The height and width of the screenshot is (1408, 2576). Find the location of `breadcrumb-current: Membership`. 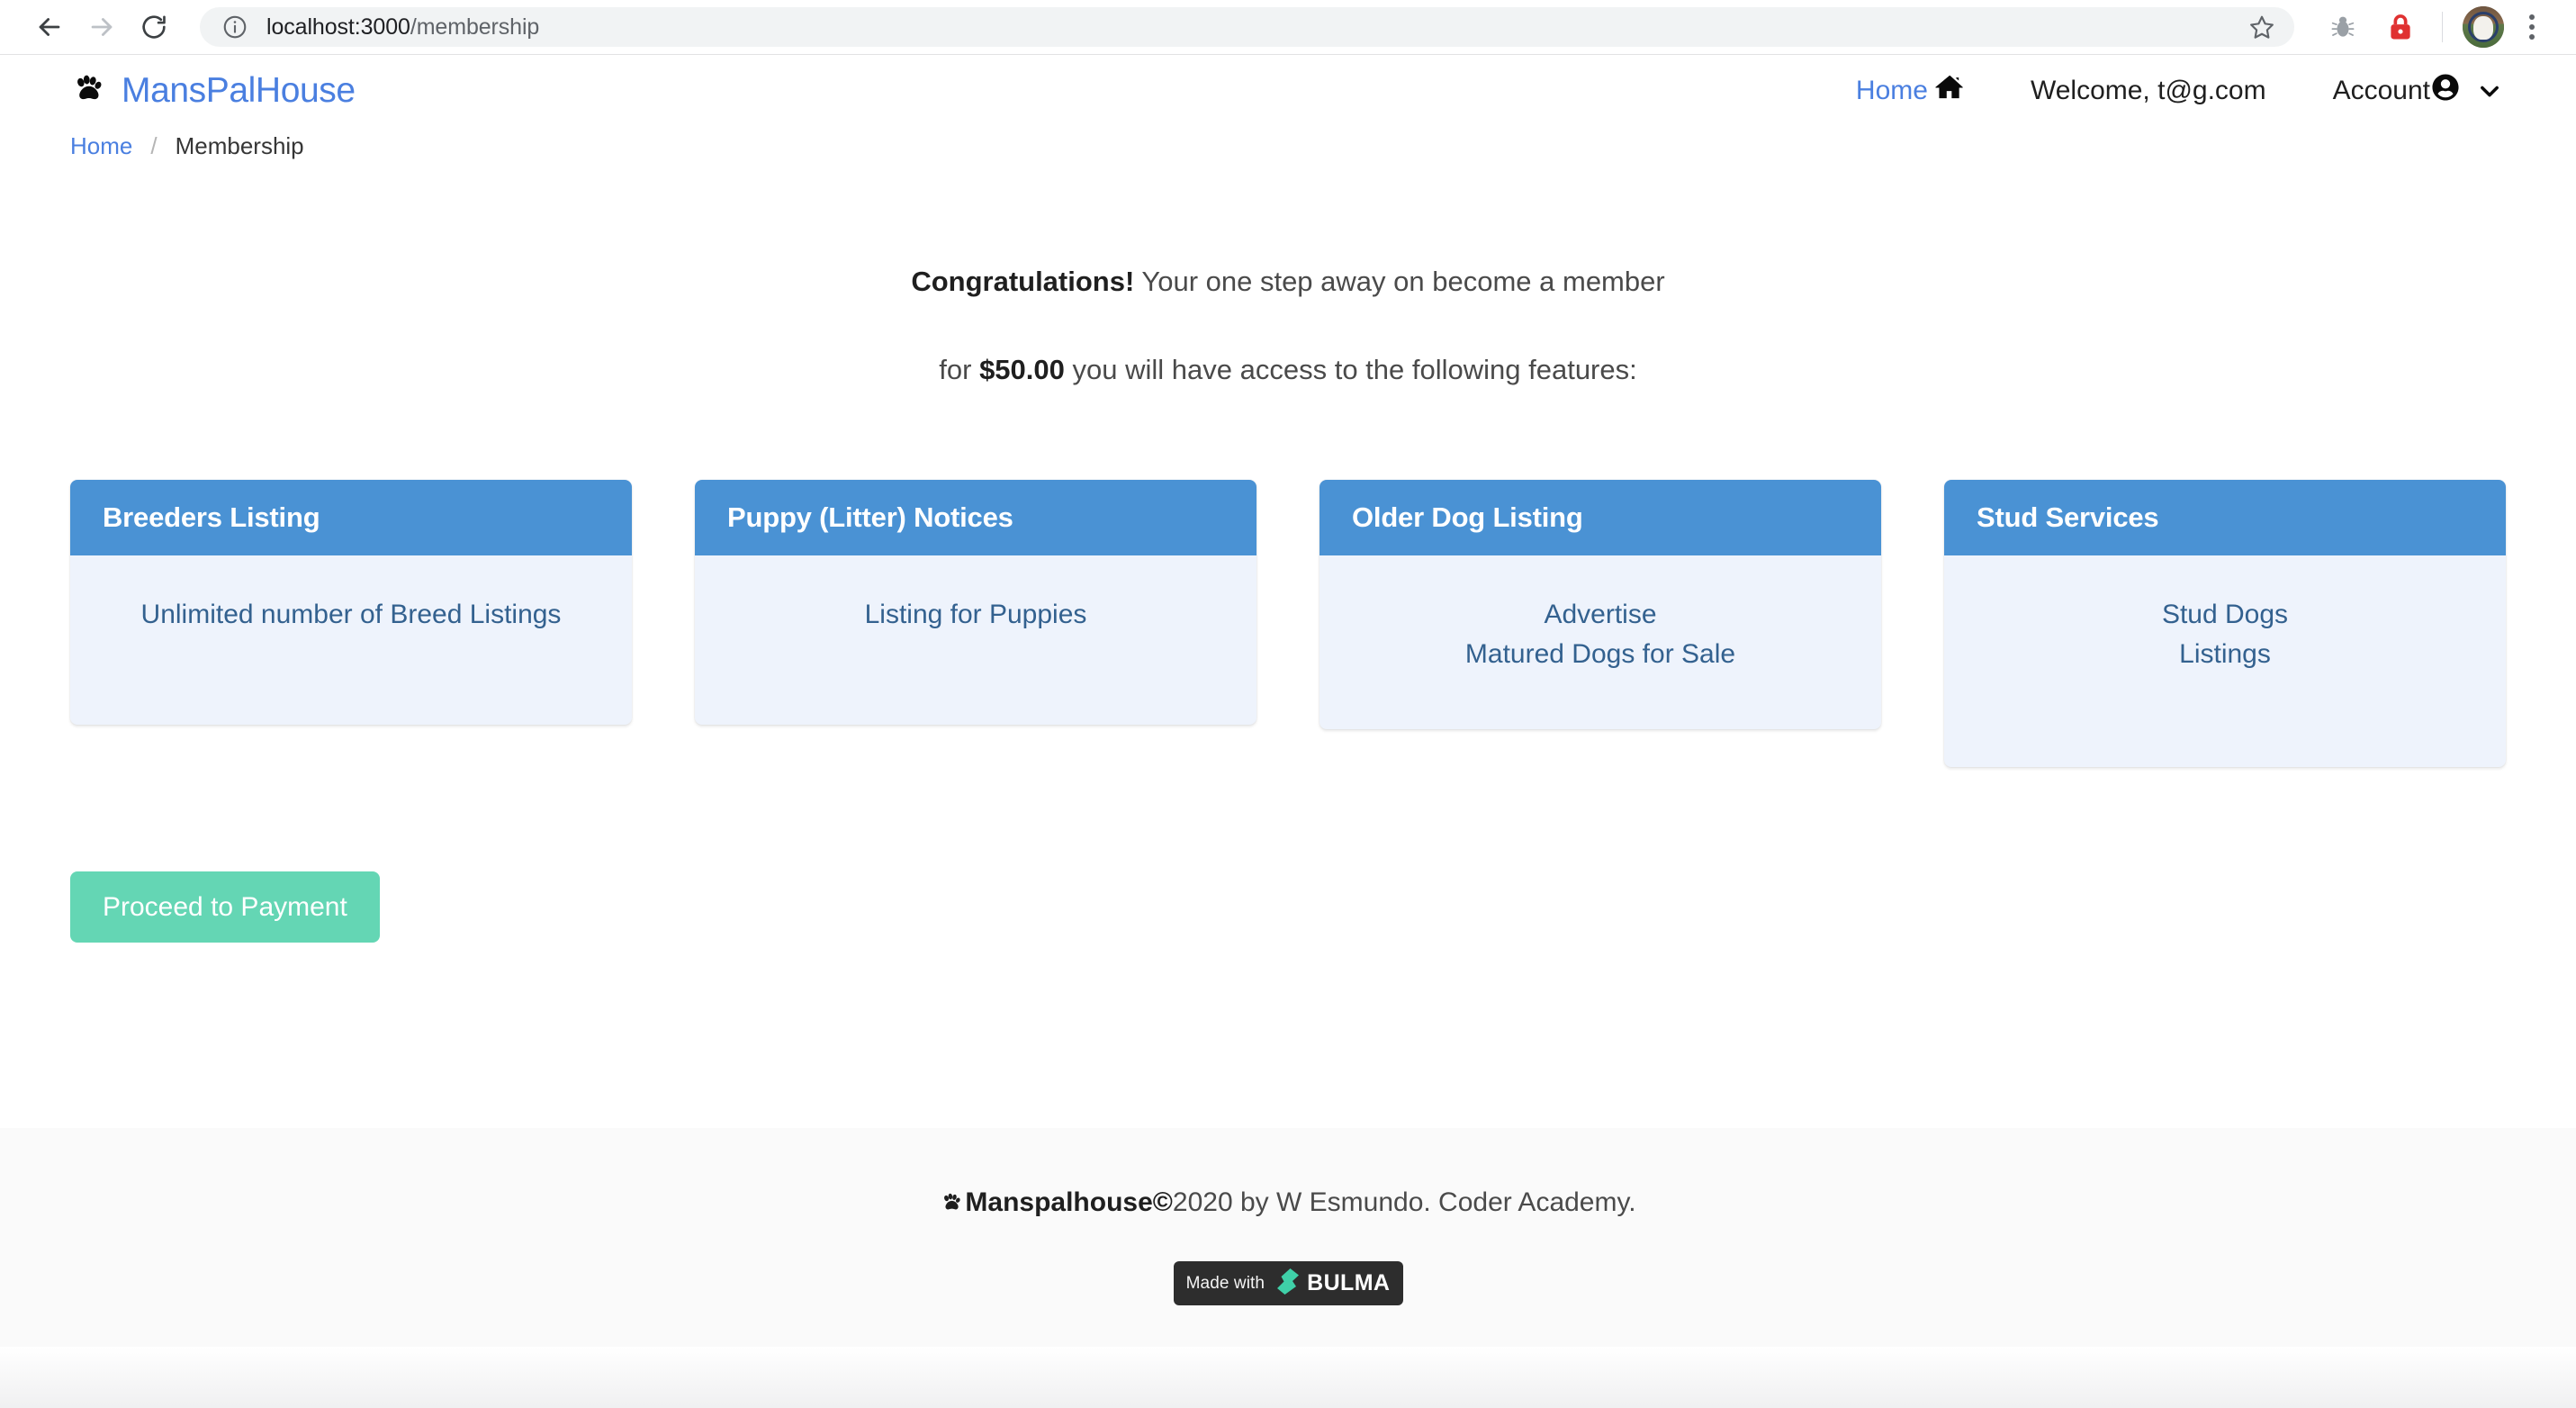

breadcrumb-current: Membership is located at coordinates (239, 145).